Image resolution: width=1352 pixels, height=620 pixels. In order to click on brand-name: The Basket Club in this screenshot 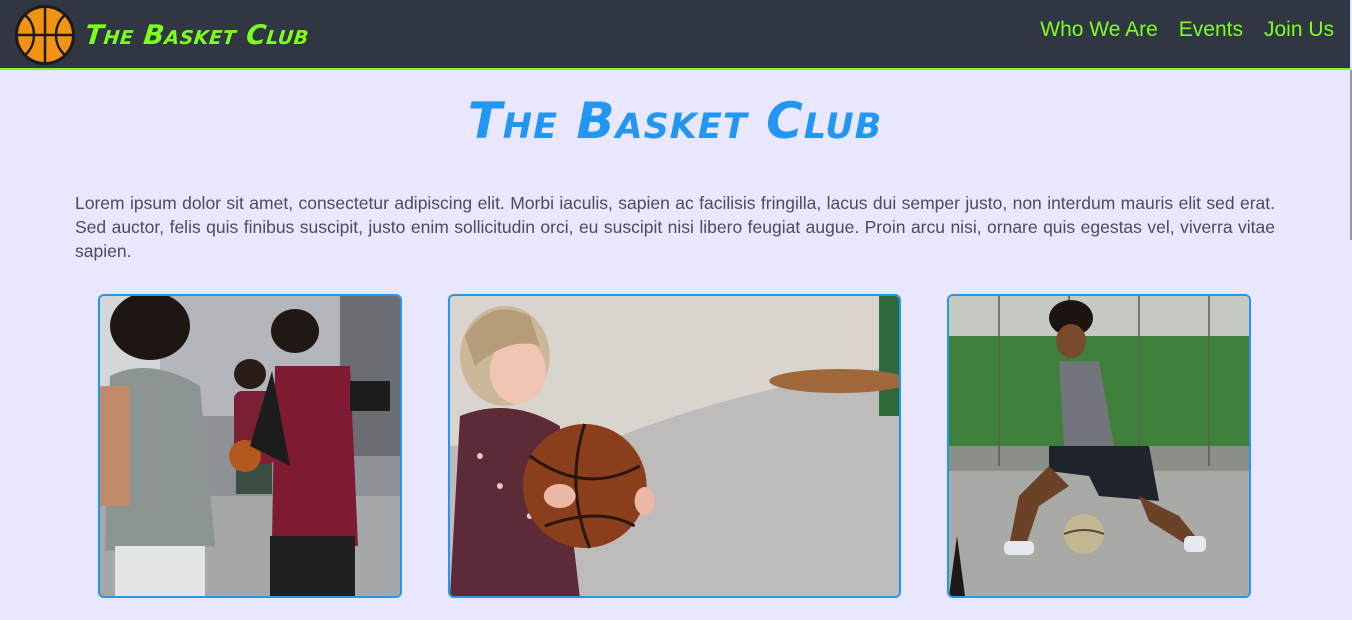, I will do `click(197, 35)`.